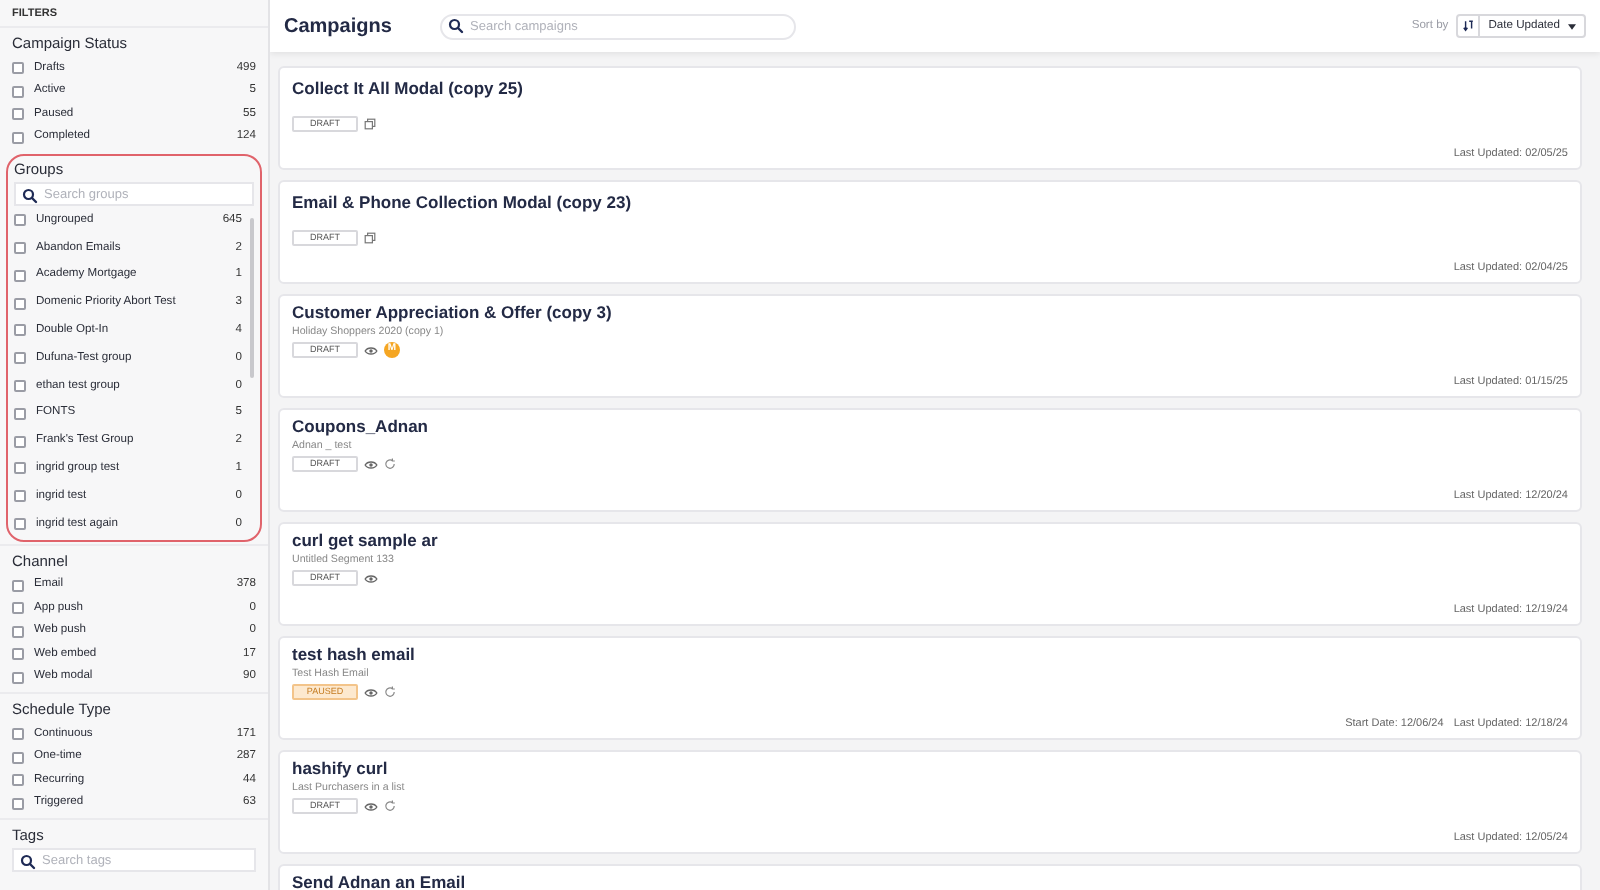 This screenshot has height=890, width=1600. Describe the element at coordinates (453, 313) in the screenshot. I see `campaign-title: Customer Appreciation & Offer (copy 3)` at that location.